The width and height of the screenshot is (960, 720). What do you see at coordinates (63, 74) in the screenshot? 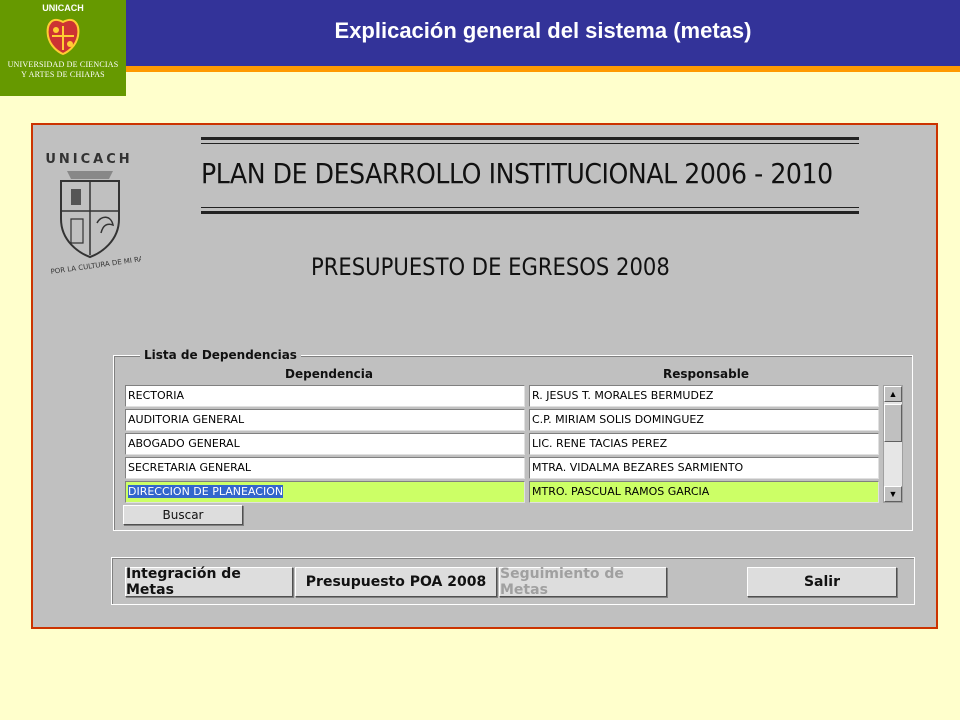
I see `logo-caption-line2: Y ARTES DE CHIAPAS` at bounding box center [63, 74].